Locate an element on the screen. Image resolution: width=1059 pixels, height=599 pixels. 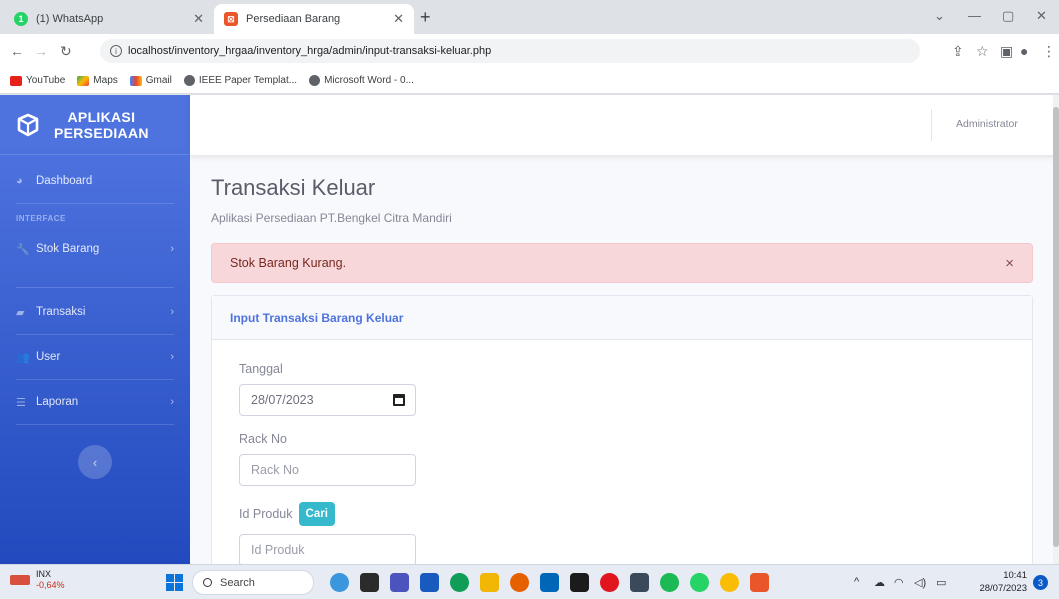
bookmark-youtube: YouTube is located at coordinates (37, 80).